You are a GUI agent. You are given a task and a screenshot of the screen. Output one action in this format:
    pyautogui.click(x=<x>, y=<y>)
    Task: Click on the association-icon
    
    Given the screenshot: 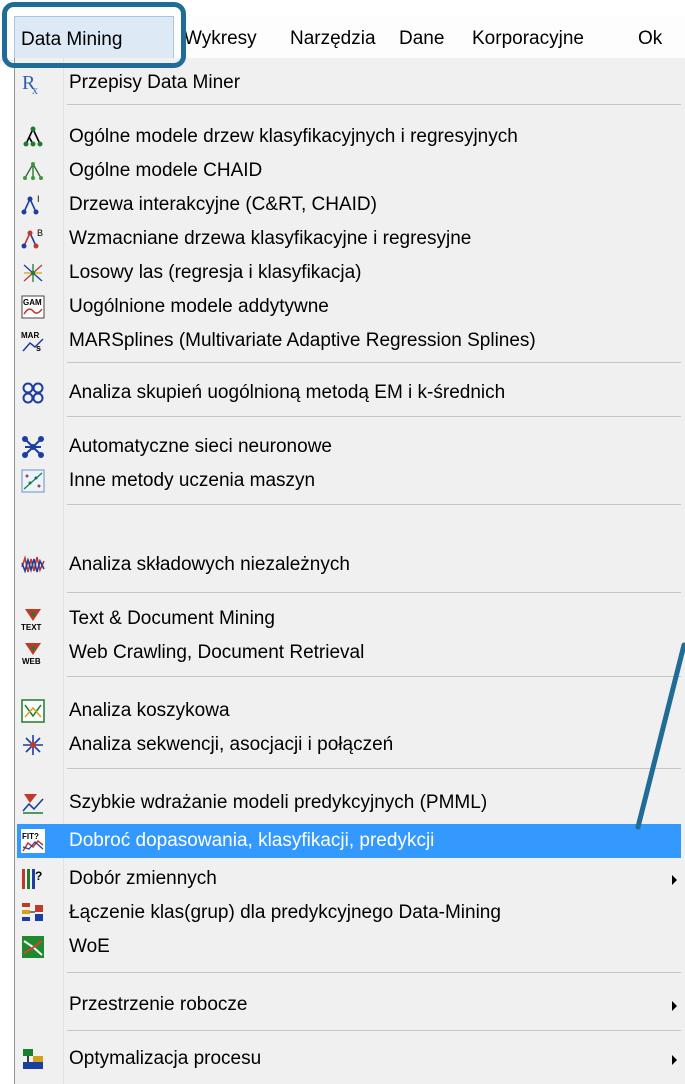 What is the action you would take?
    pyautogui.click(x=33, y=745)
    